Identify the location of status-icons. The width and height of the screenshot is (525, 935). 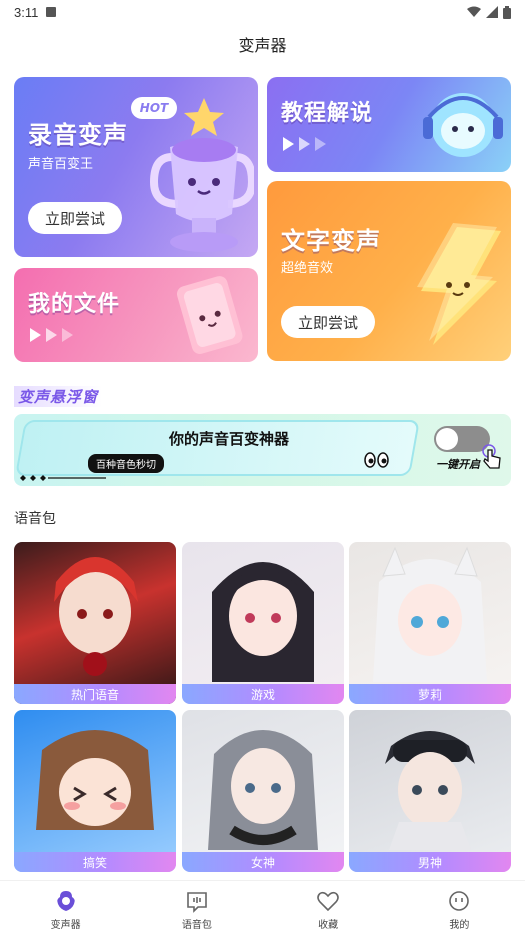
(489, 12).